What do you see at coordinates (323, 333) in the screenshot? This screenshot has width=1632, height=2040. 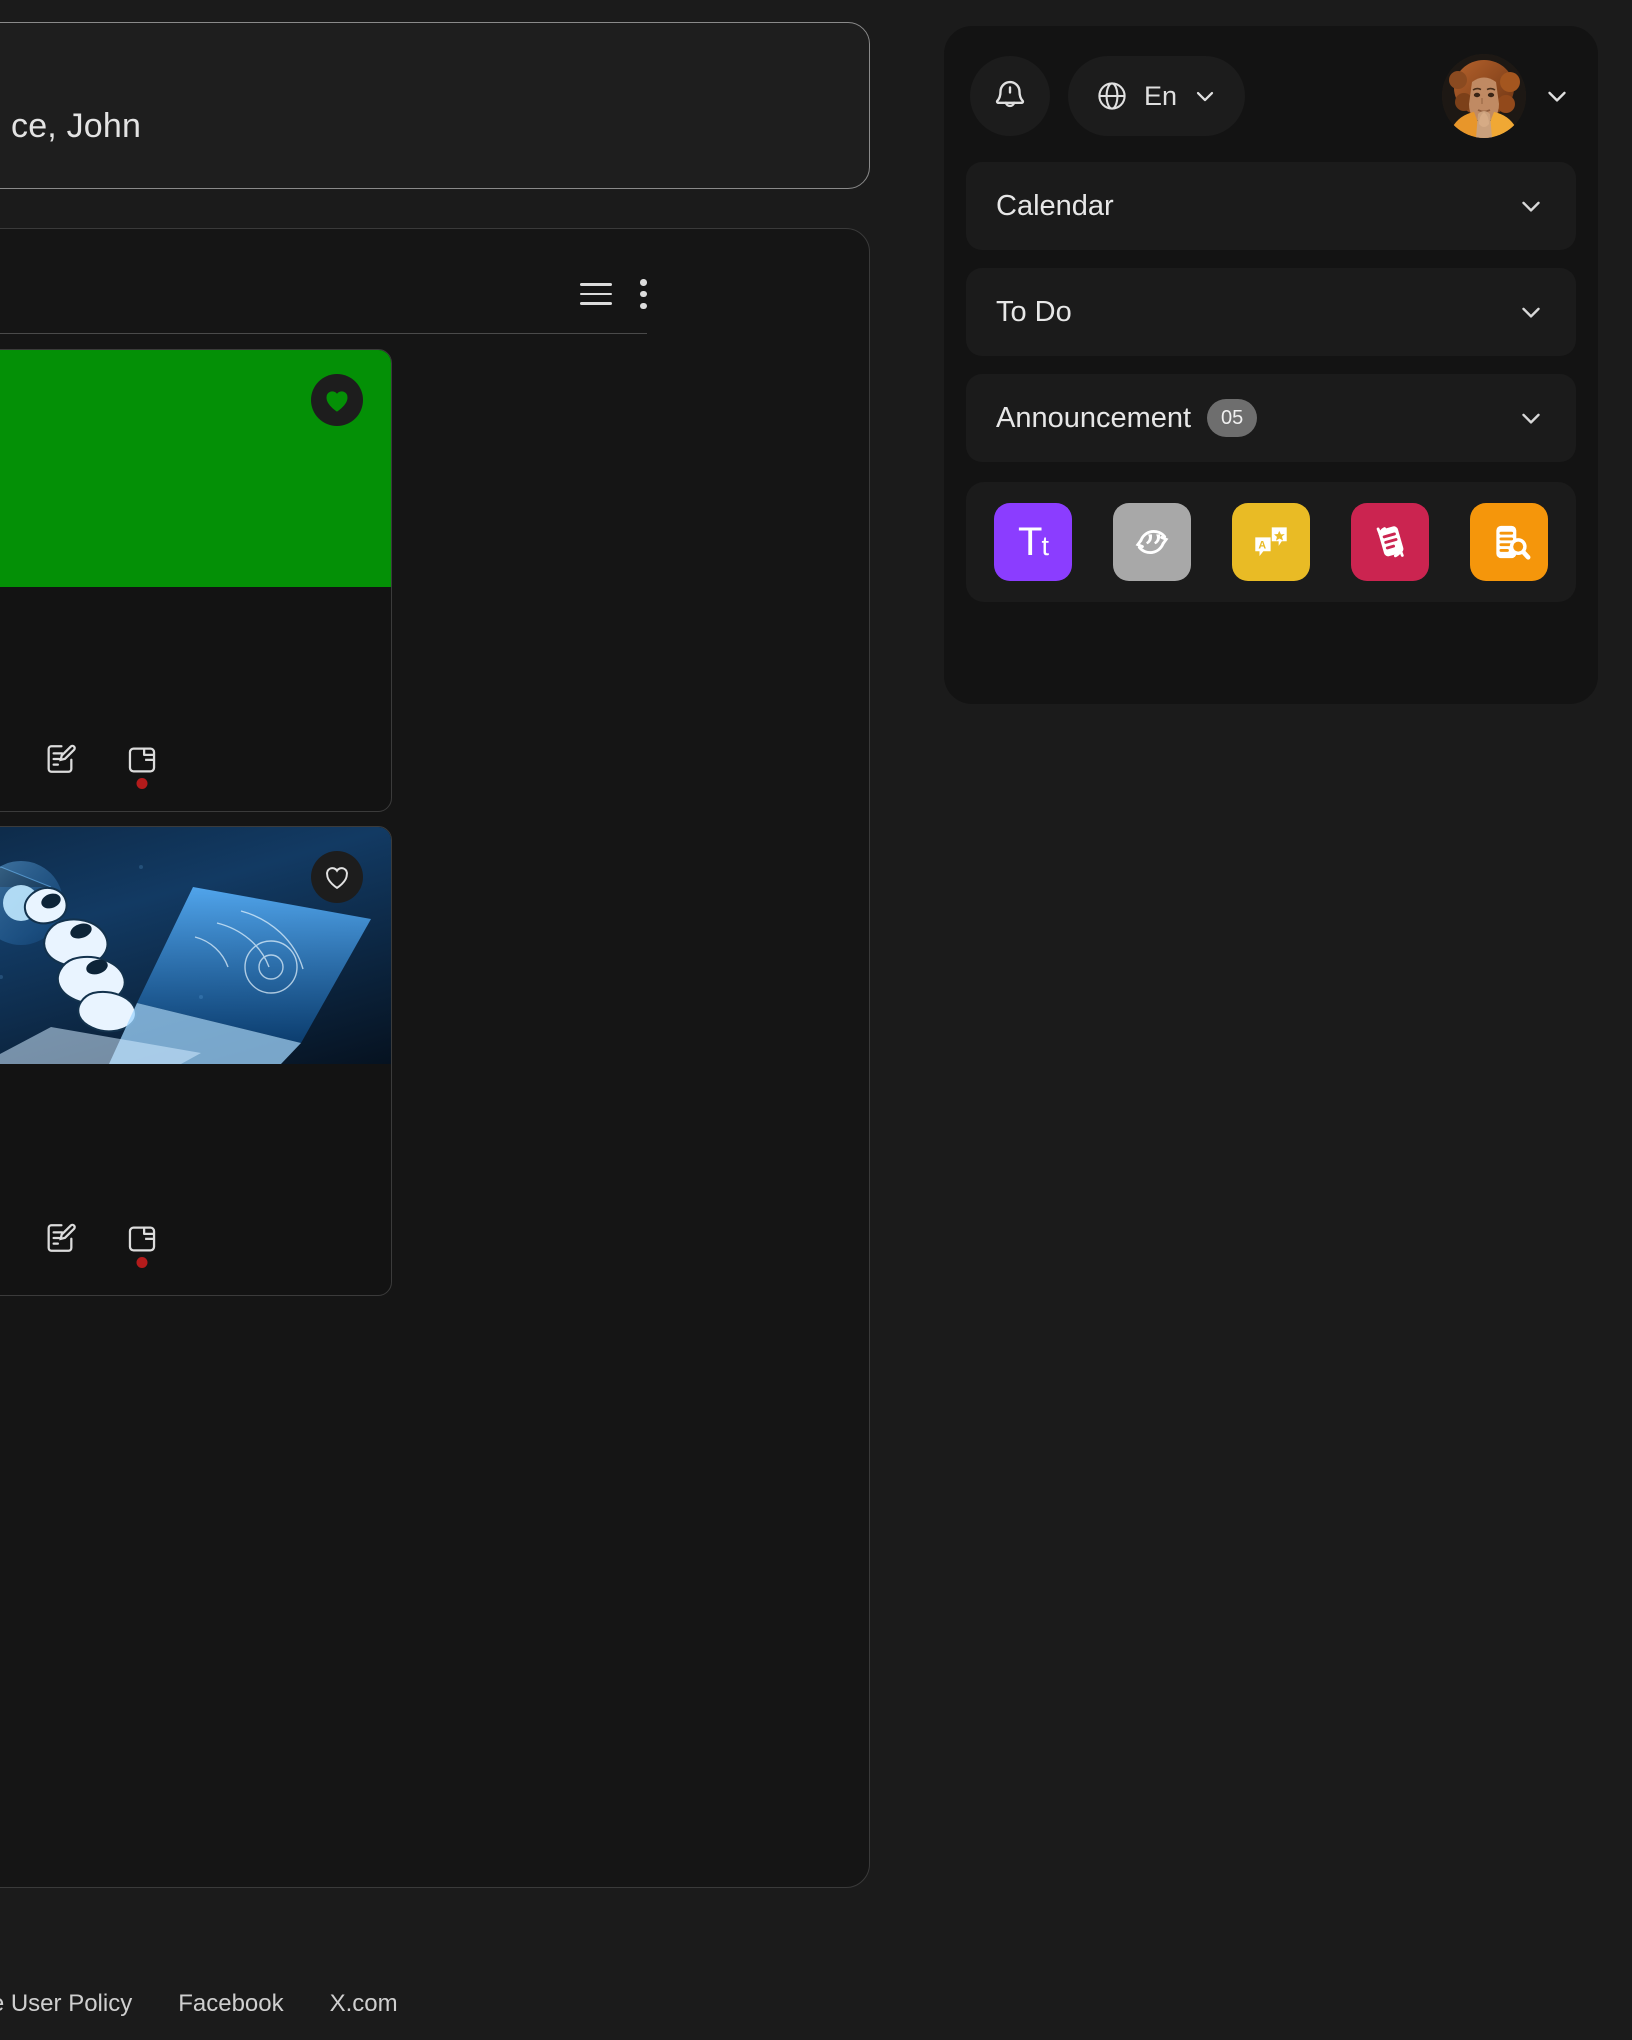 I see `toolbar-divider` at bounding box center [323, 333].